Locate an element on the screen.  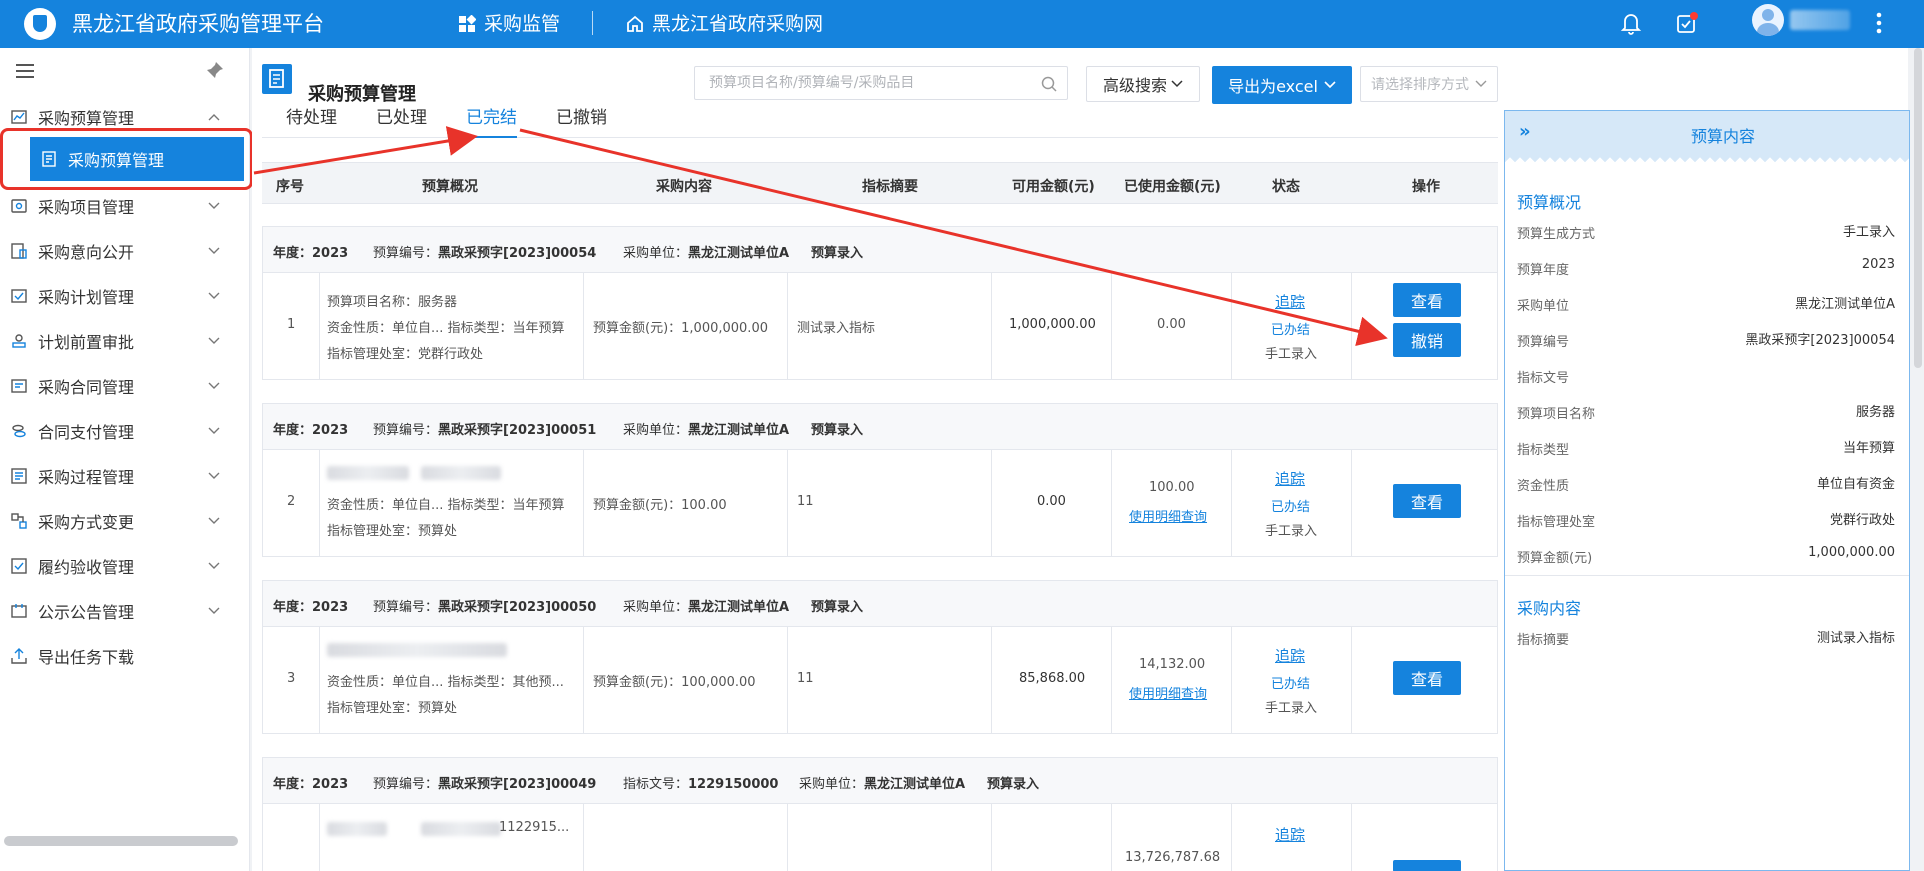
field-label: 资金性质 is located at coordinates (1543, 486).